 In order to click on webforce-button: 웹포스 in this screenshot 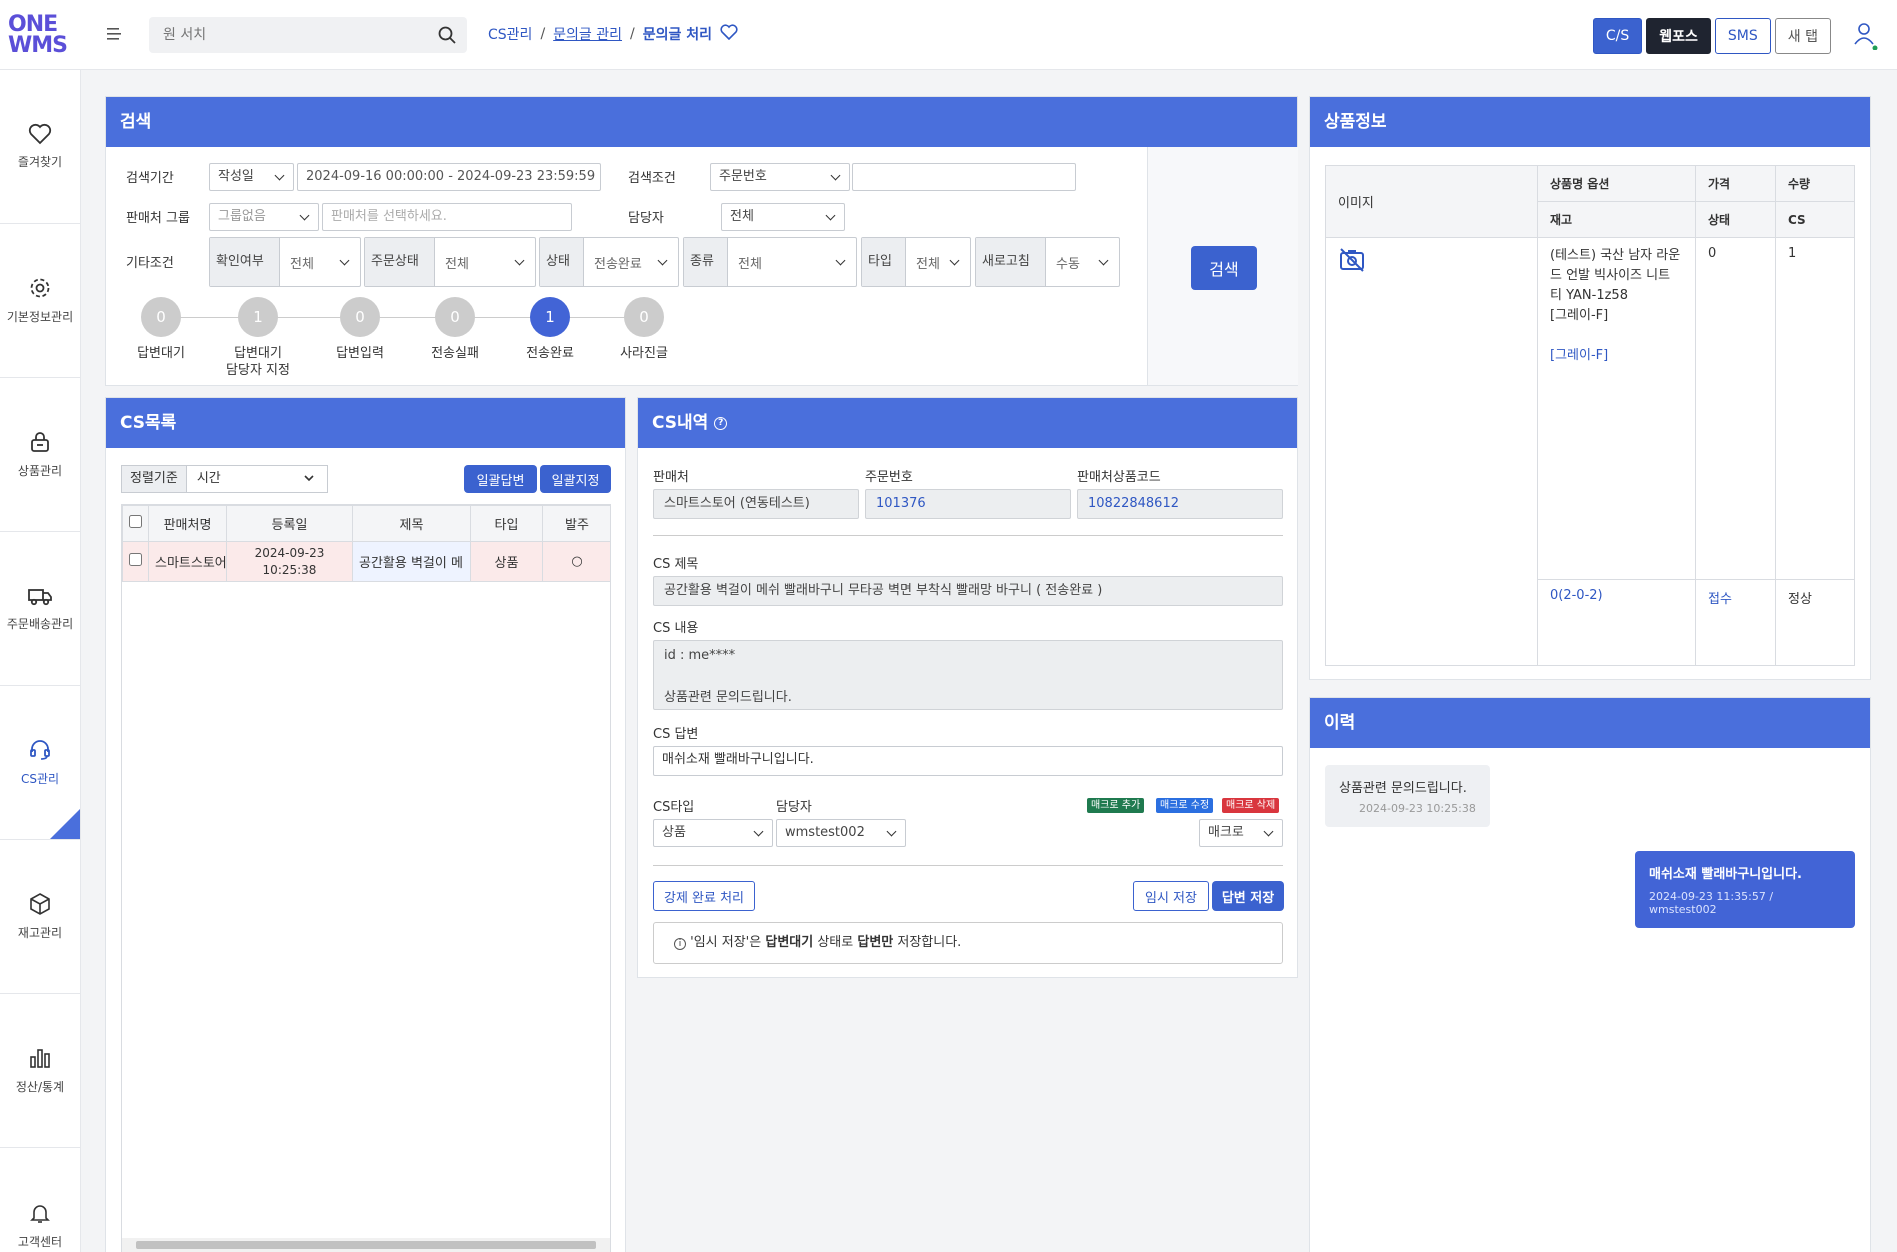, I will do `click(1678, 36)`.